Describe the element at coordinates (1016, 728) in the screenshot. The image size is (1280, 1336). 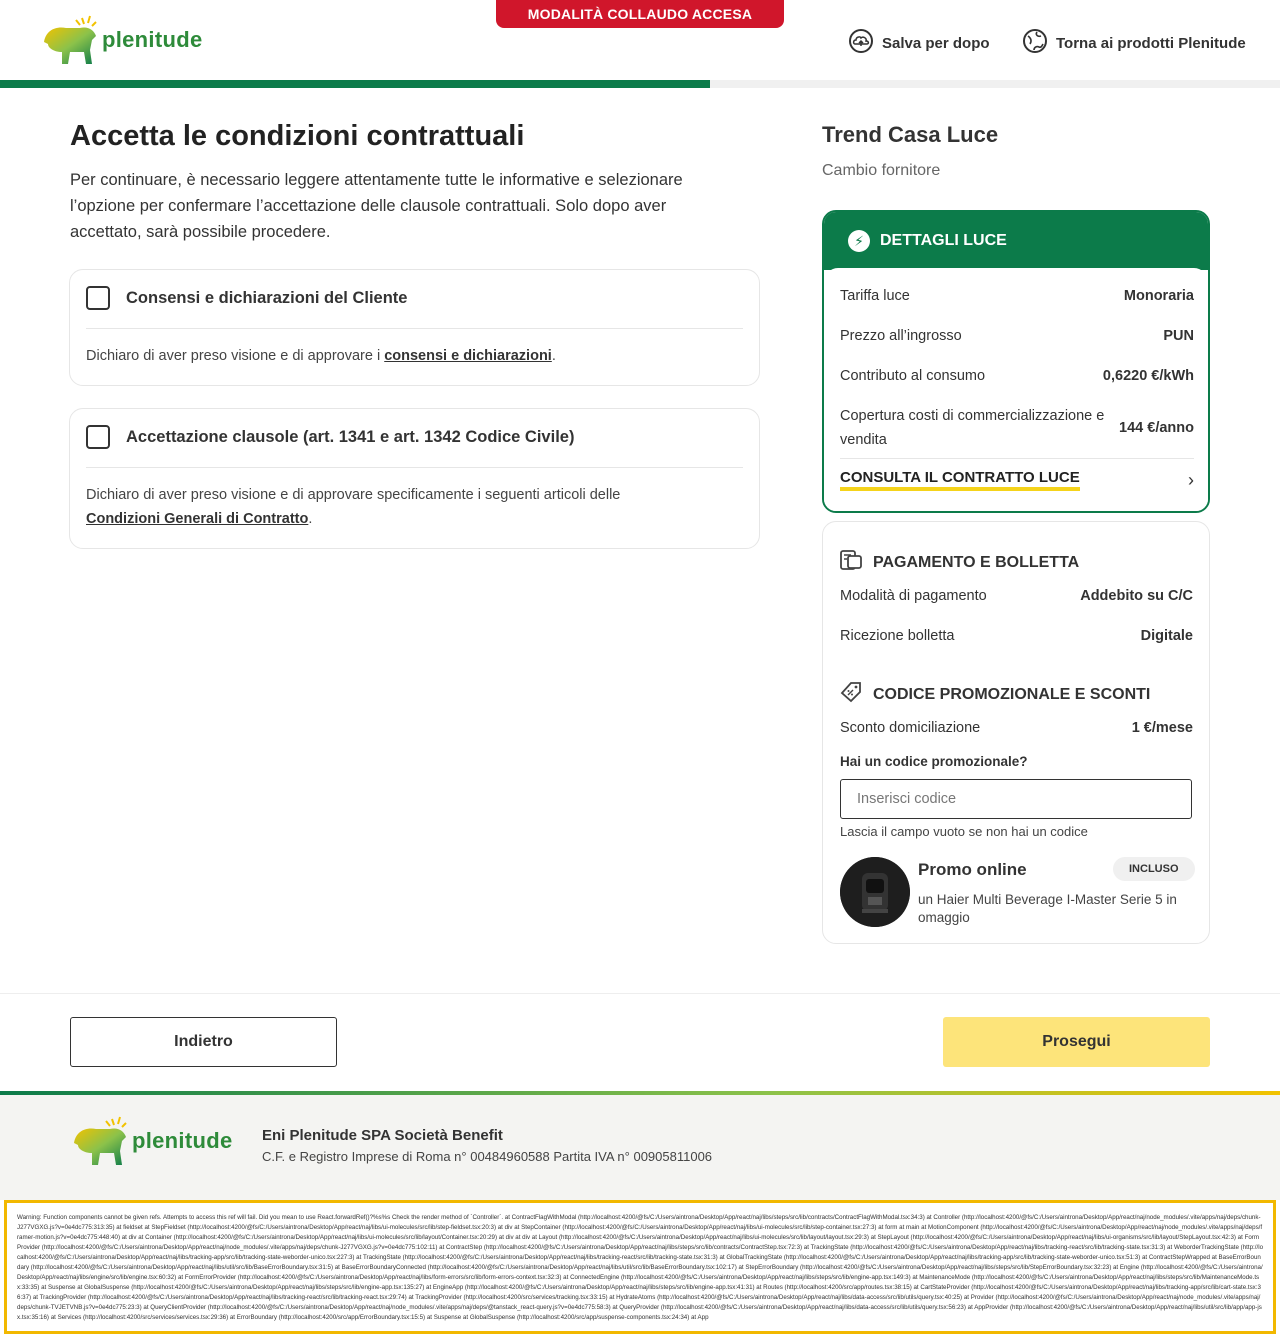
I see `detail-row: Sconto domiciliazione 1 €/mese` at that location.